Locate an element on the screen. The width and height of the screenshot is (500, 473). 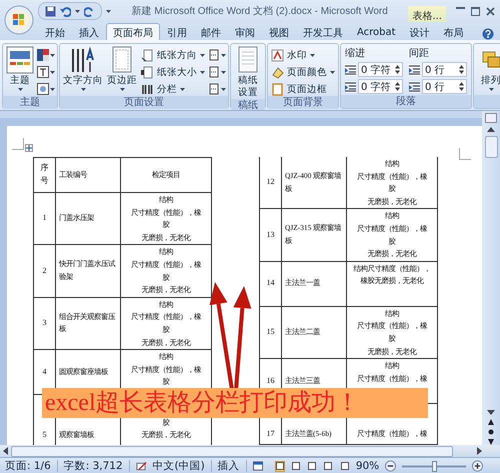
help-icon is located at coordinates (488, 34).